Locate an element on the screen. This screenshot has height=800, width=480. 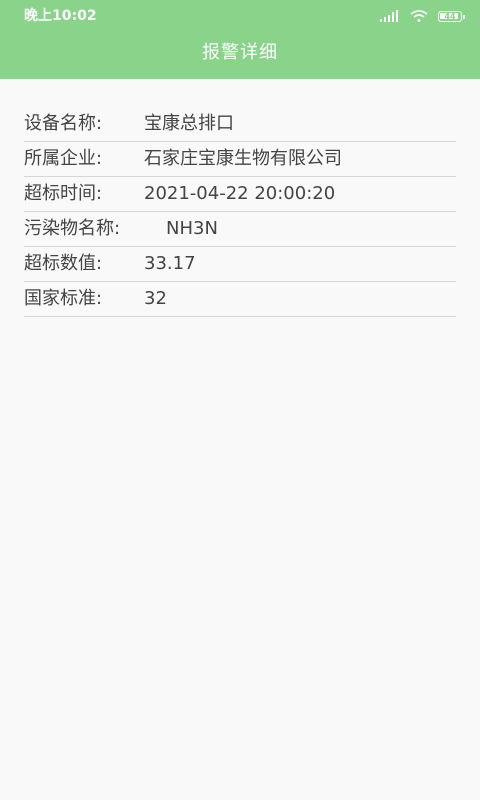
detail-row-device-name: 设备名称: 宝康总排口 is located at coordinates (240, 124).